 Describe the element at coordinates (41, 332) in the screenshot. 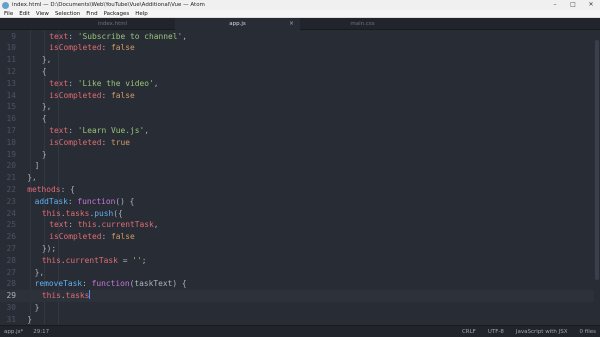

I see `status-cursor-position: 29:17` at that location.